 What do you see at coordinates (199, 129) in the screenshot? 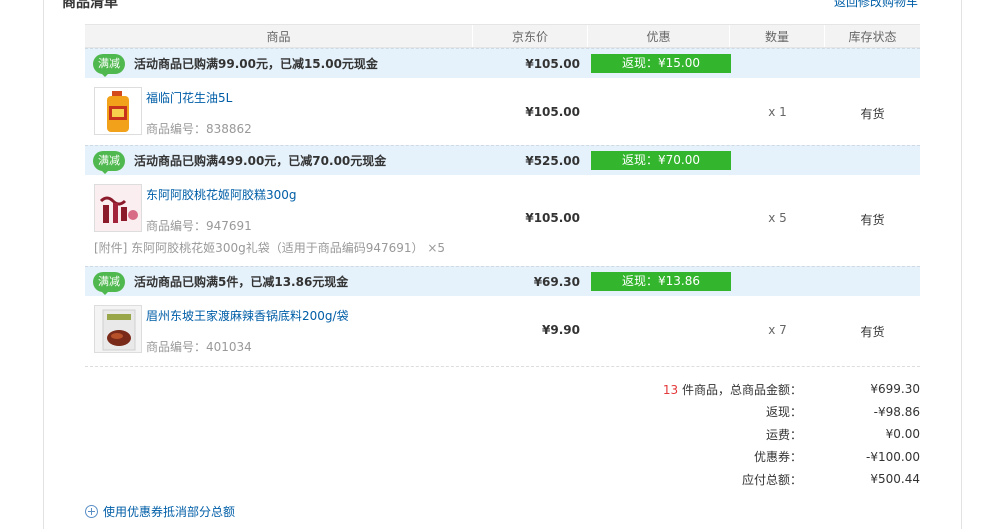
I see `product-sku: 商品编号：838862` at bounding box center [199, 129].